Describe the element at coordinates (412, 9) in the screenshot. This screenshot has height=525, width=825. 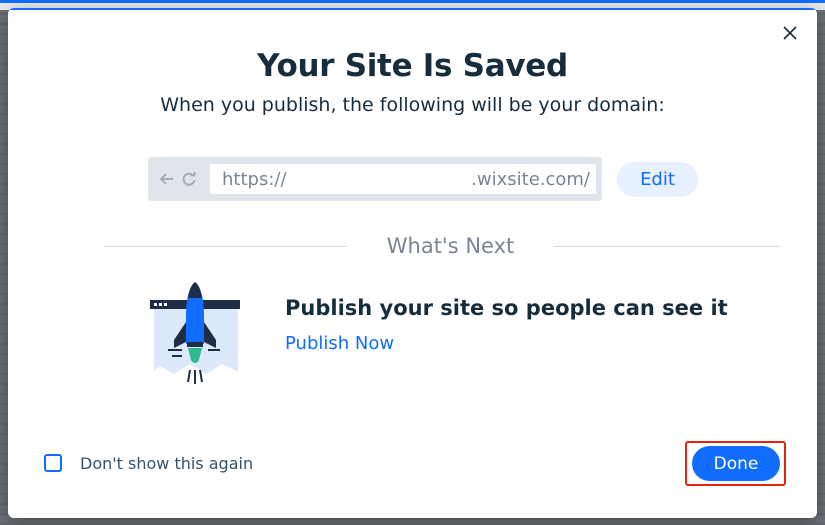
I see `dialog-accent-line` at that location.